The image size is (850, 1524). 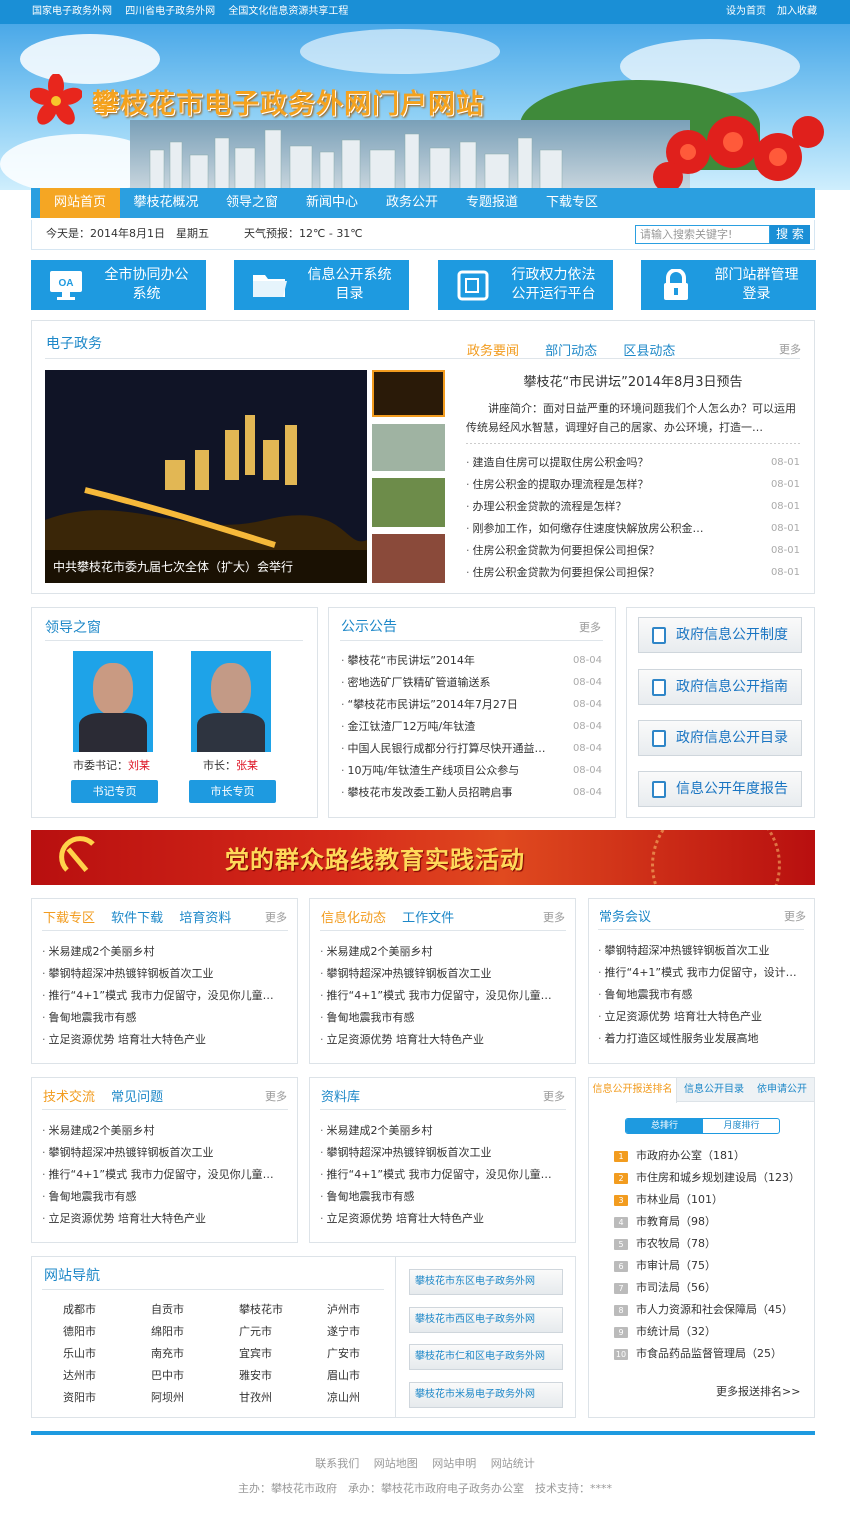 I want to click on miyi-district-link: 攀枝花市米易电子政务外网, so click(x=486, y=1395).